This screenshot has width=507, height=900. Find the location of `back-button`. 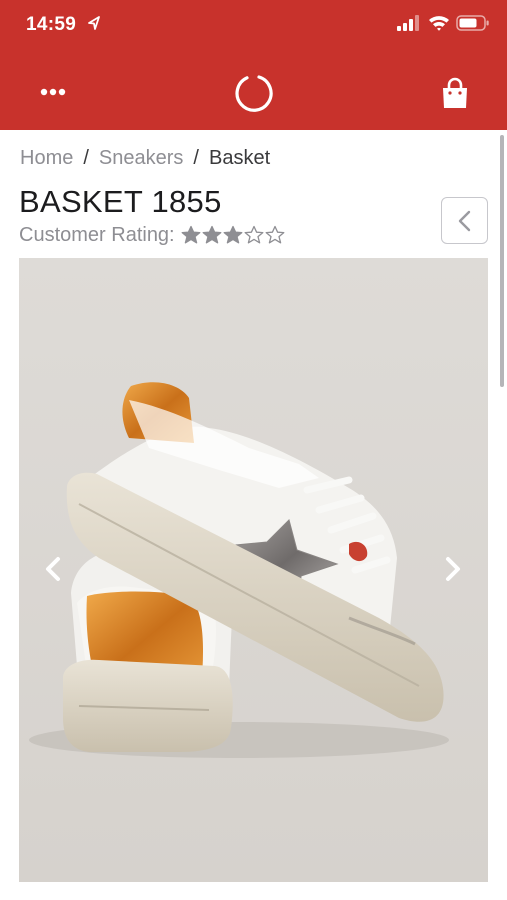

back-button is located at coordinates (464, 220).